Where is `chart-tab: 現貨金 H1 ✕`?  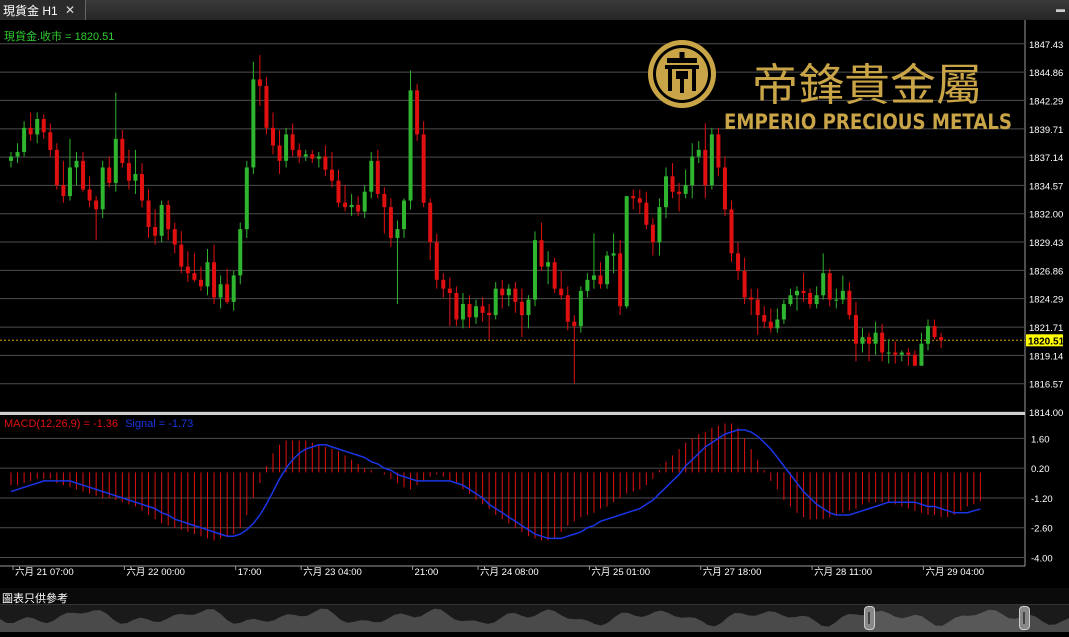 chart-tab: 現貨金 H1 ✕ is located at coordinates (43, 10).